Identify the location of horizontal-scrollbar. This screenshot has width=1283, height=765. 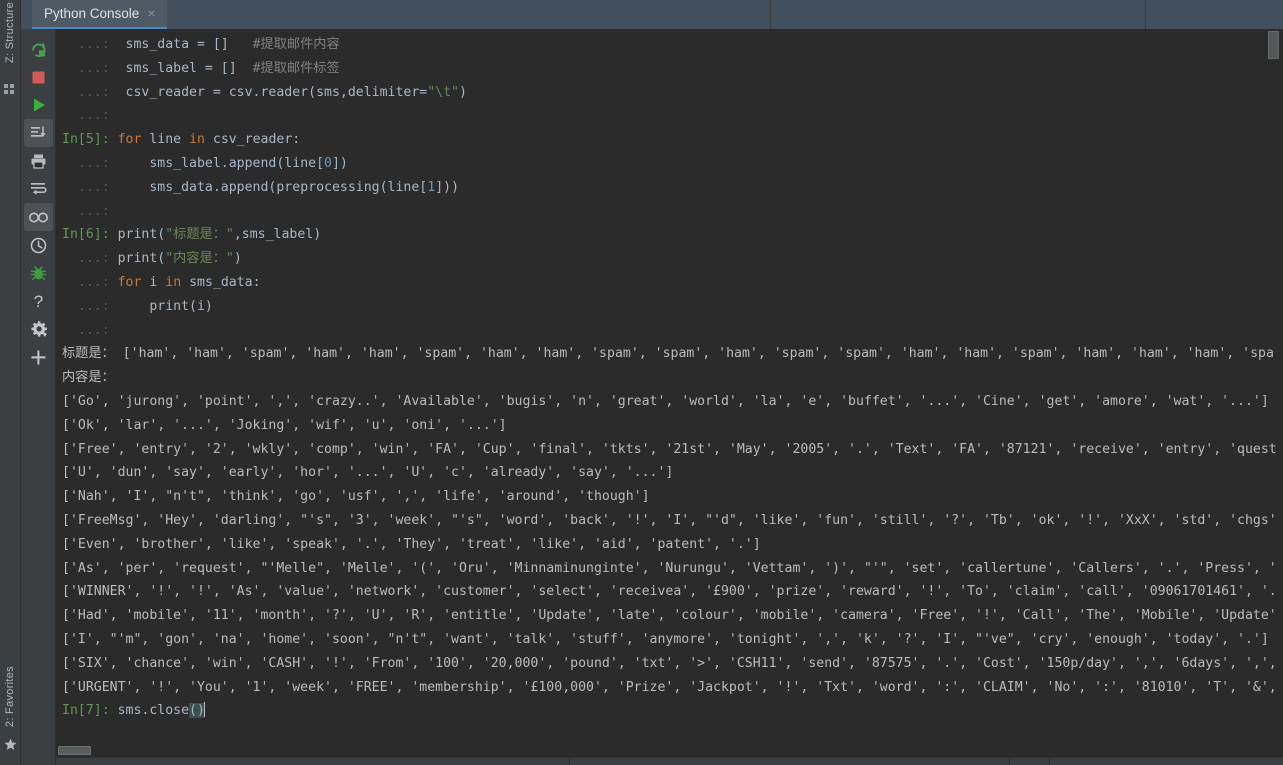
(669, 751).